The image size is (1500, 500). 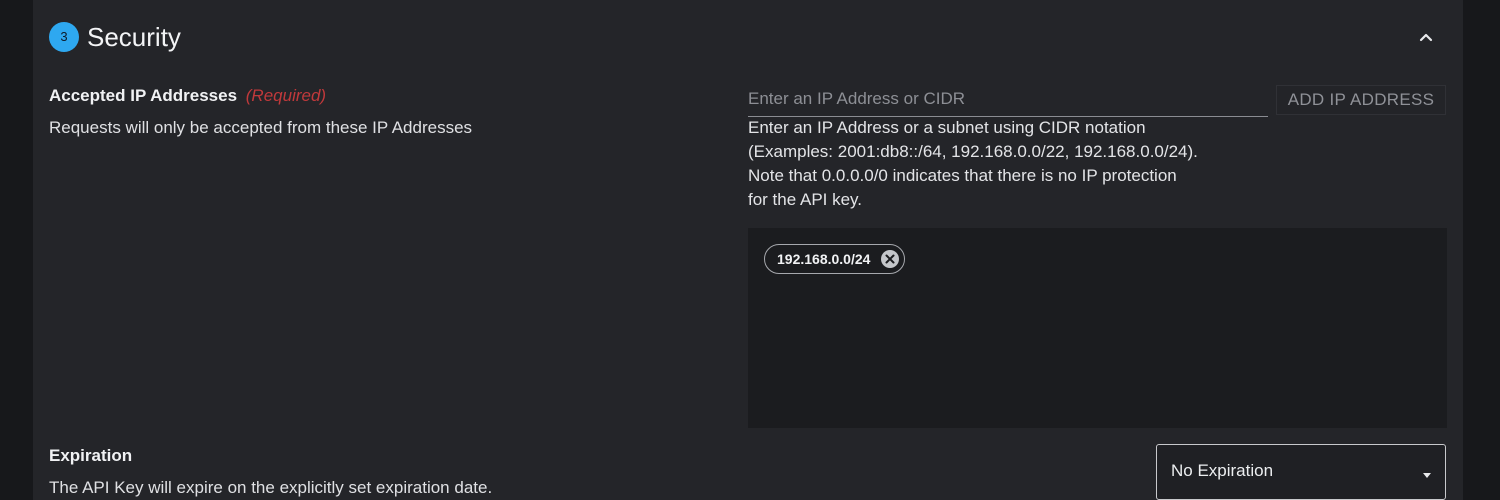 What do you see at coordinates (369, 96) in the screenshot?
I see `accepted-ip-label: Accepted IP Addresses (Required)` at bounding box center [369, 96].